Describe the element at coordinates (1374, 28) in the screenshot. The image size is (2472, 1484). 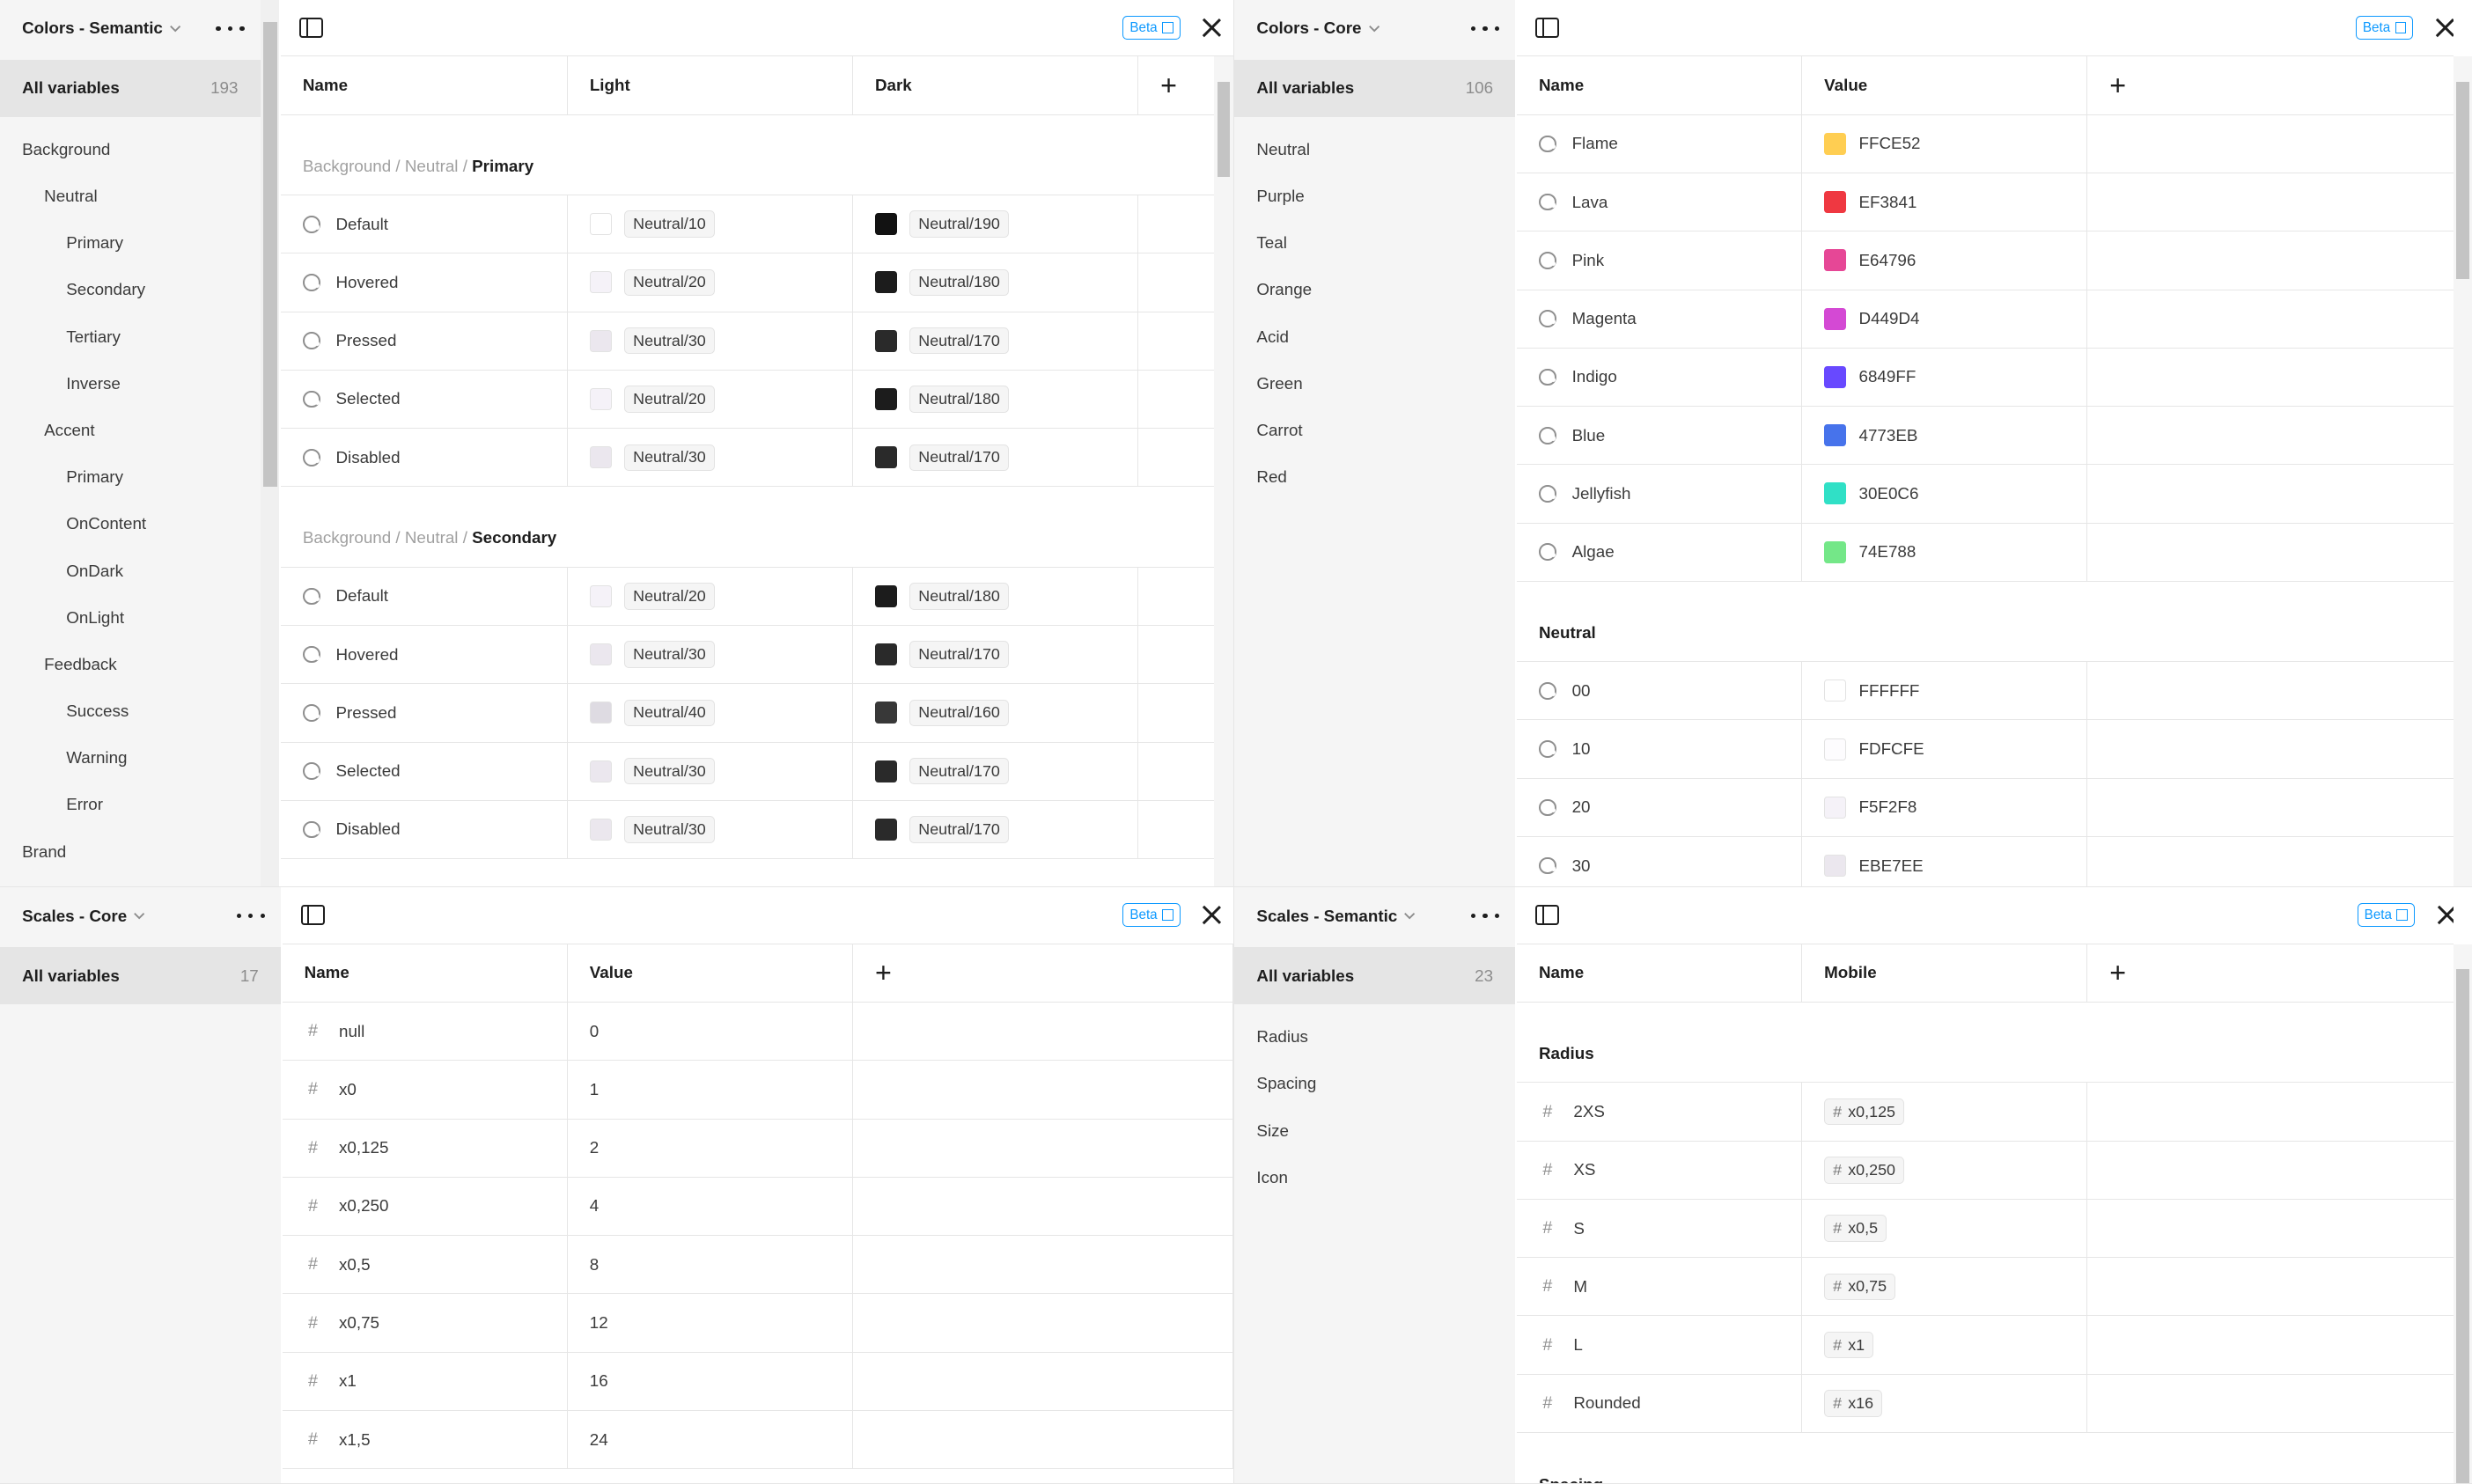
I see `collection-header: Colors - Core` at that location.